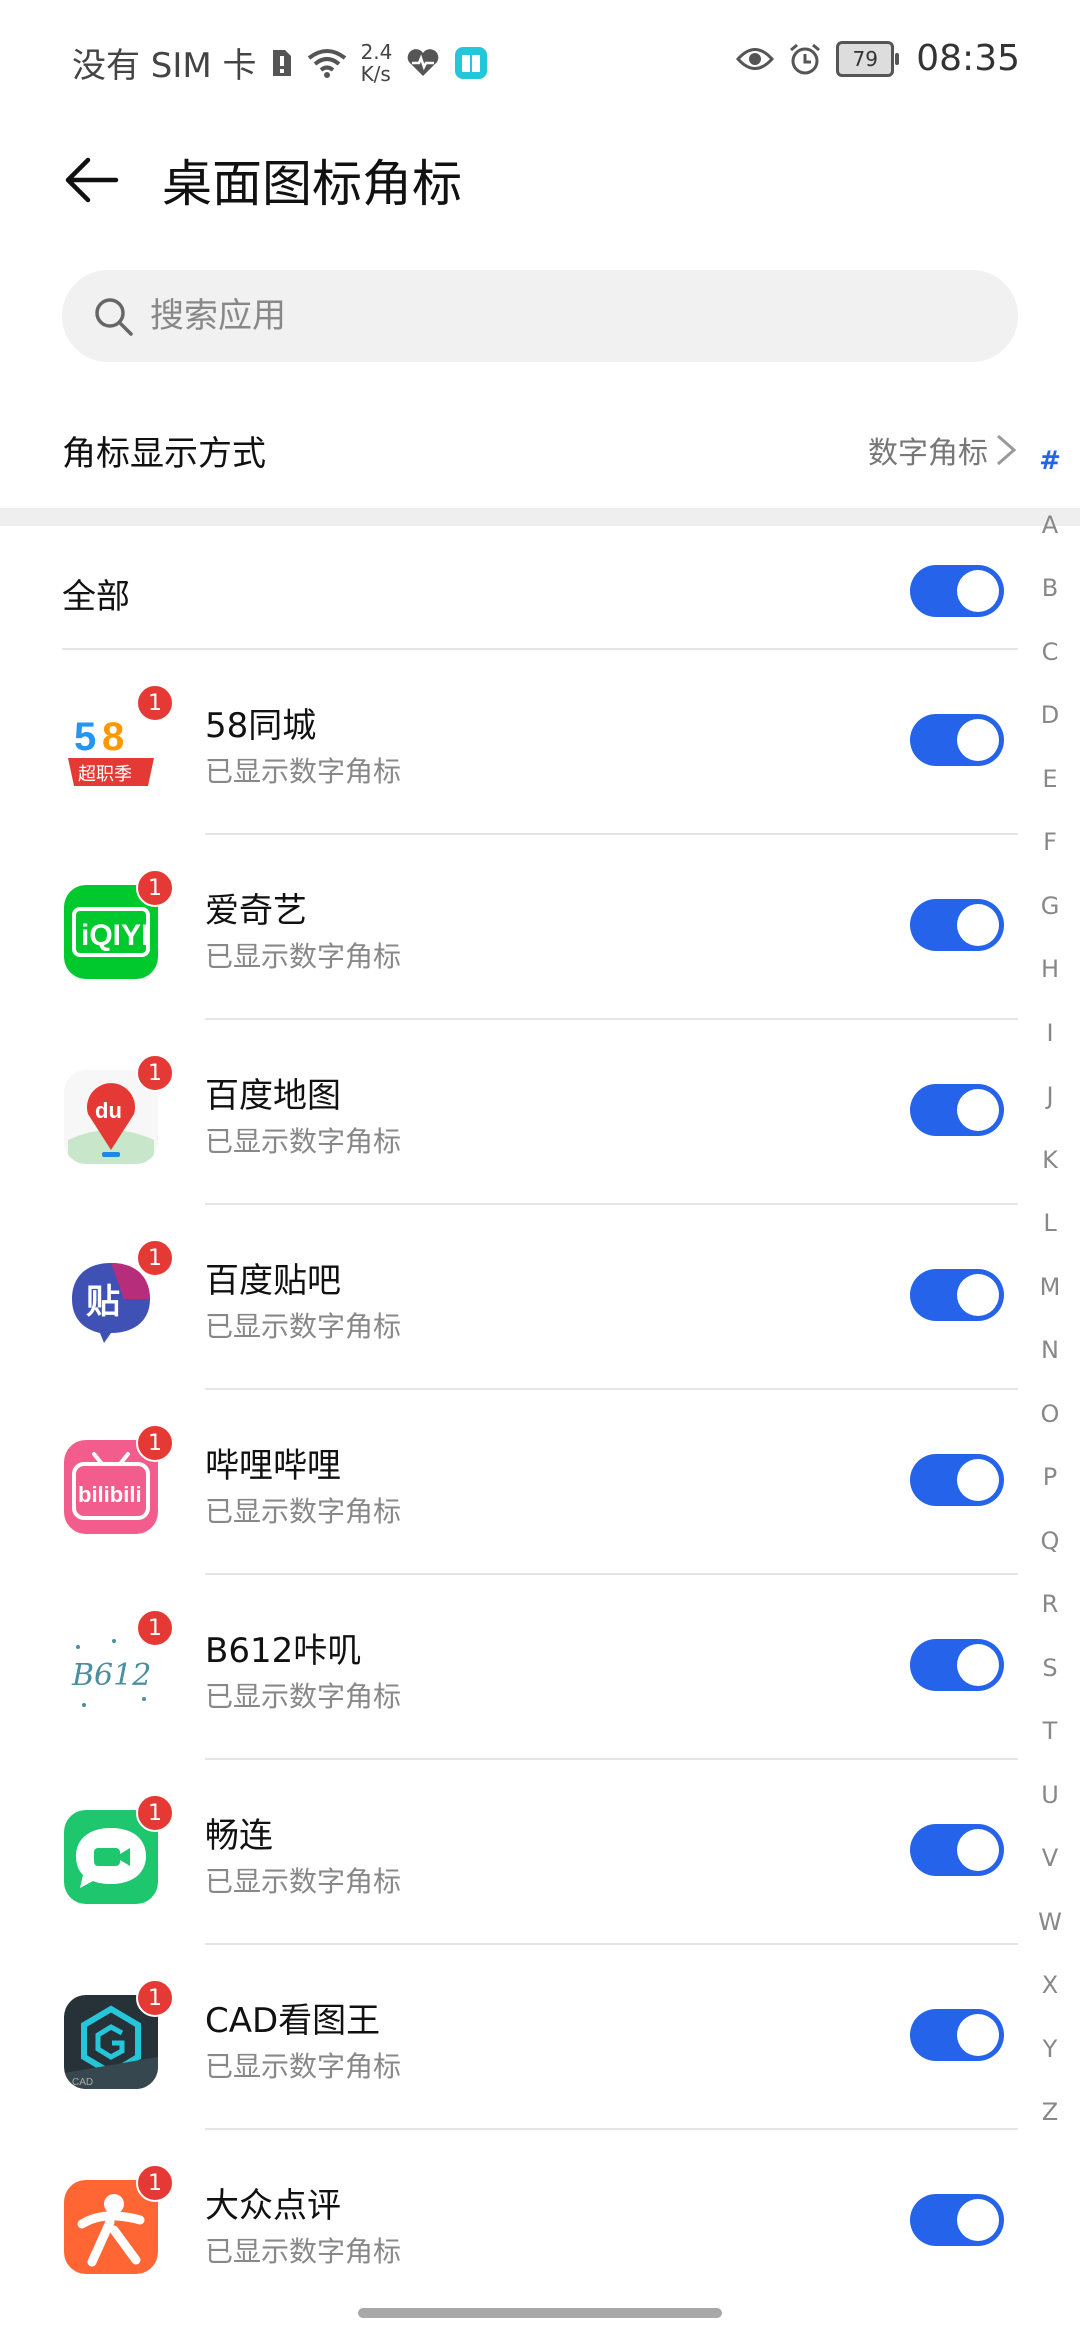 The image size is (1080, 2340). I want to click on index-letter: U, so click(1050, 1796).